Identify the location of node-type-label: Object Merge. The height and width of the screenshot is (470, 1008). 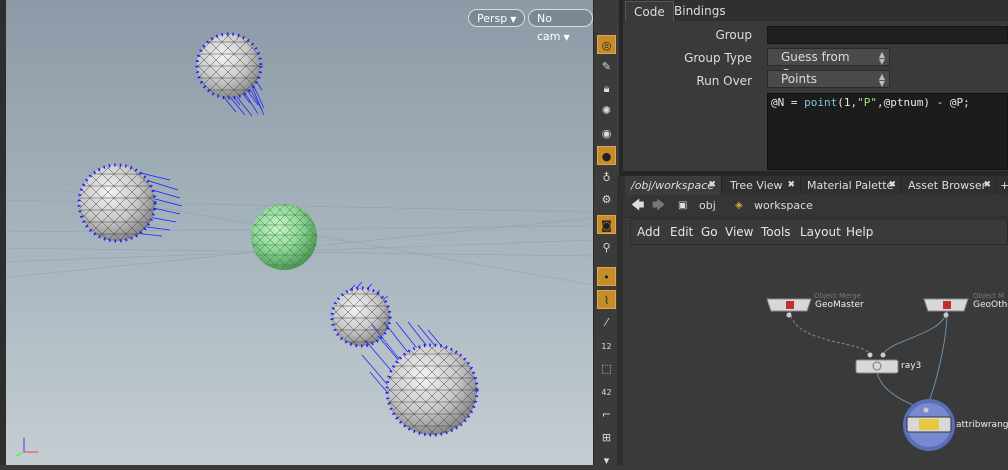
(837, 296).